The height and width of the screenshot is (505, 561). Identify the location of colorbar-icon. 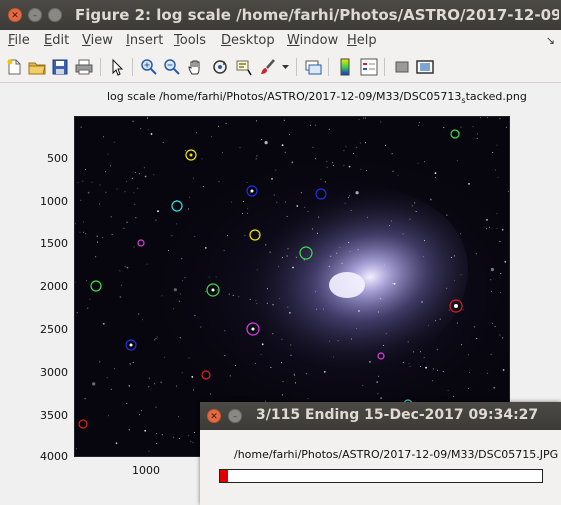
(345, 67).